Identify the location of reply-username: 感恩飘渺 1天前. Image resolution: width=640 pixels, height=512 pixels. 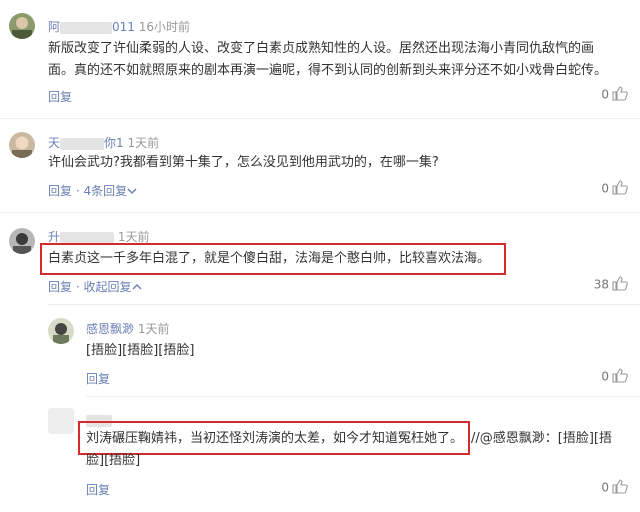
(127, 328).